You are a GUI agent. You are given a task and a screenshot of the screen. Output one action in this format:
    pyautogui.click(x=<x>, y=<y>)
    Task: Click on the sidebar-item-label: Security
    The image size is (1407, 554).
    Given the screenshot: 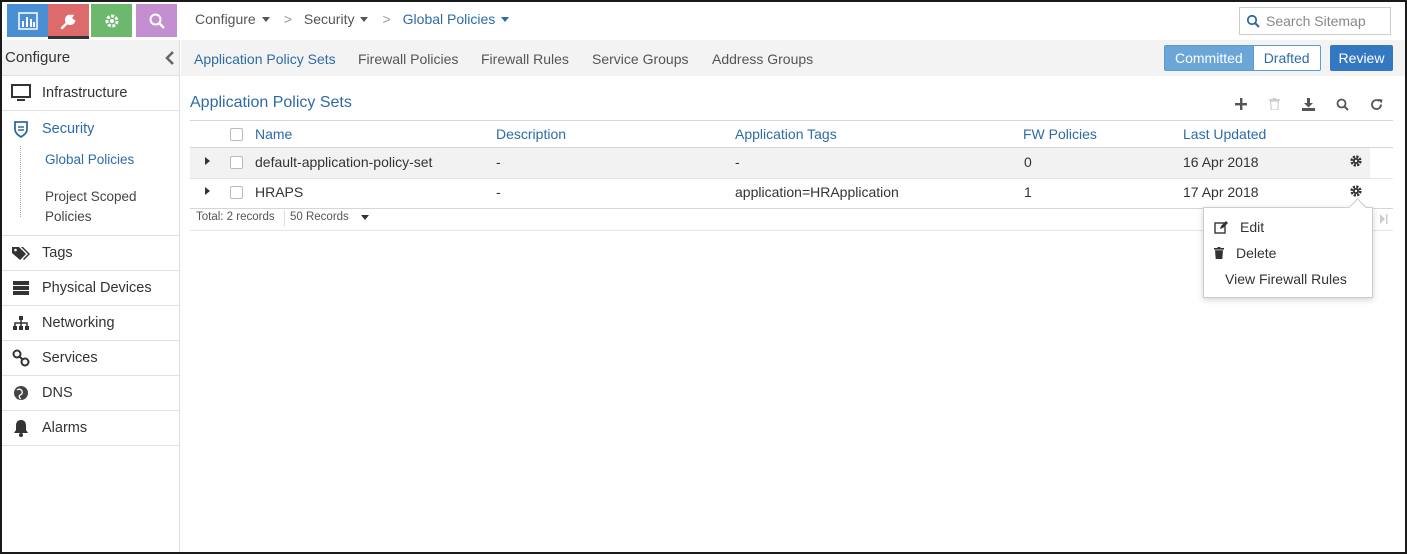 What is the action you would take?
    pyautogui.click(x=68, y=128)
    